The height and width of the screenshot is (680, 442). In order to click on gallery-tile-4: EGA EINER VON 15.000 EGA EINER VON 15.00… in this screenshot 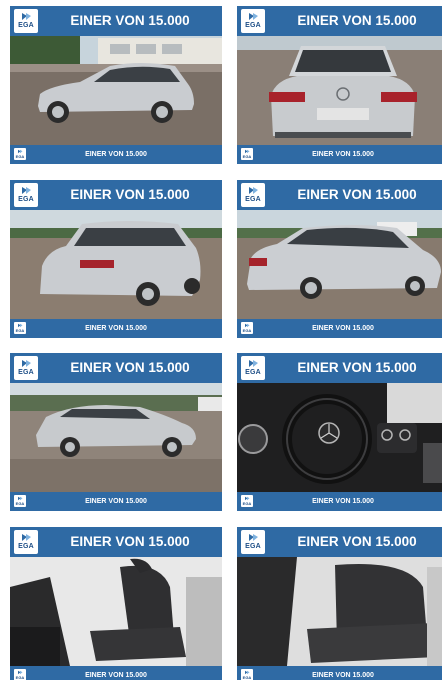, I will do `click(339, 259)`.